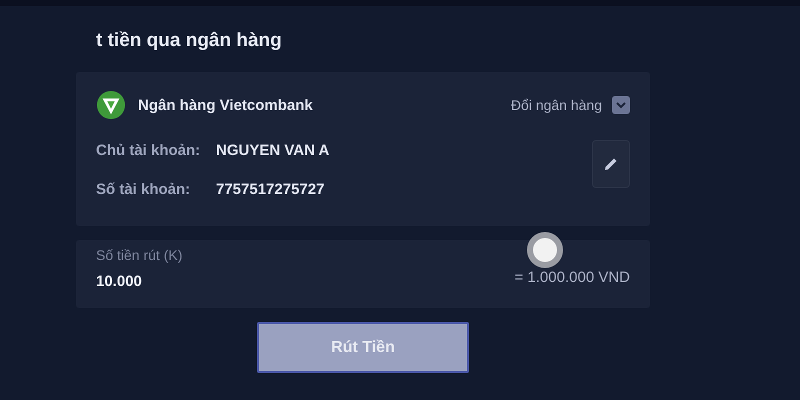  Describe the element at coordinates (621, 105) in the screenshot. I see `chevron-down-icon` at that location.